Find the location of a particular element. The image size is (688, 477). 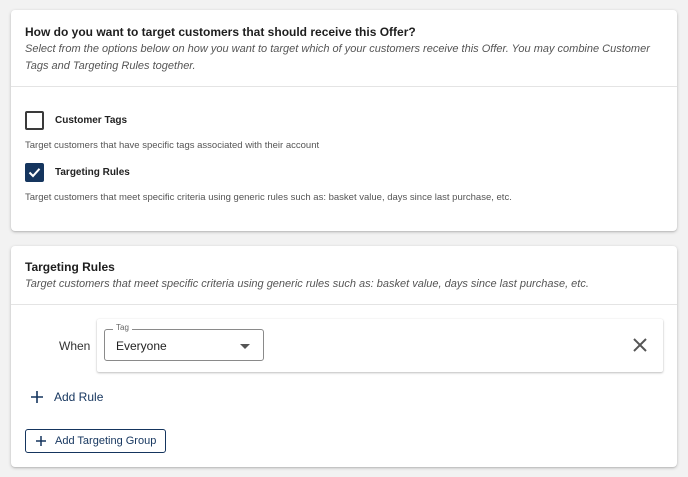

targeting-rules-label: Targeting Rules is located at coordinates (92, 172).